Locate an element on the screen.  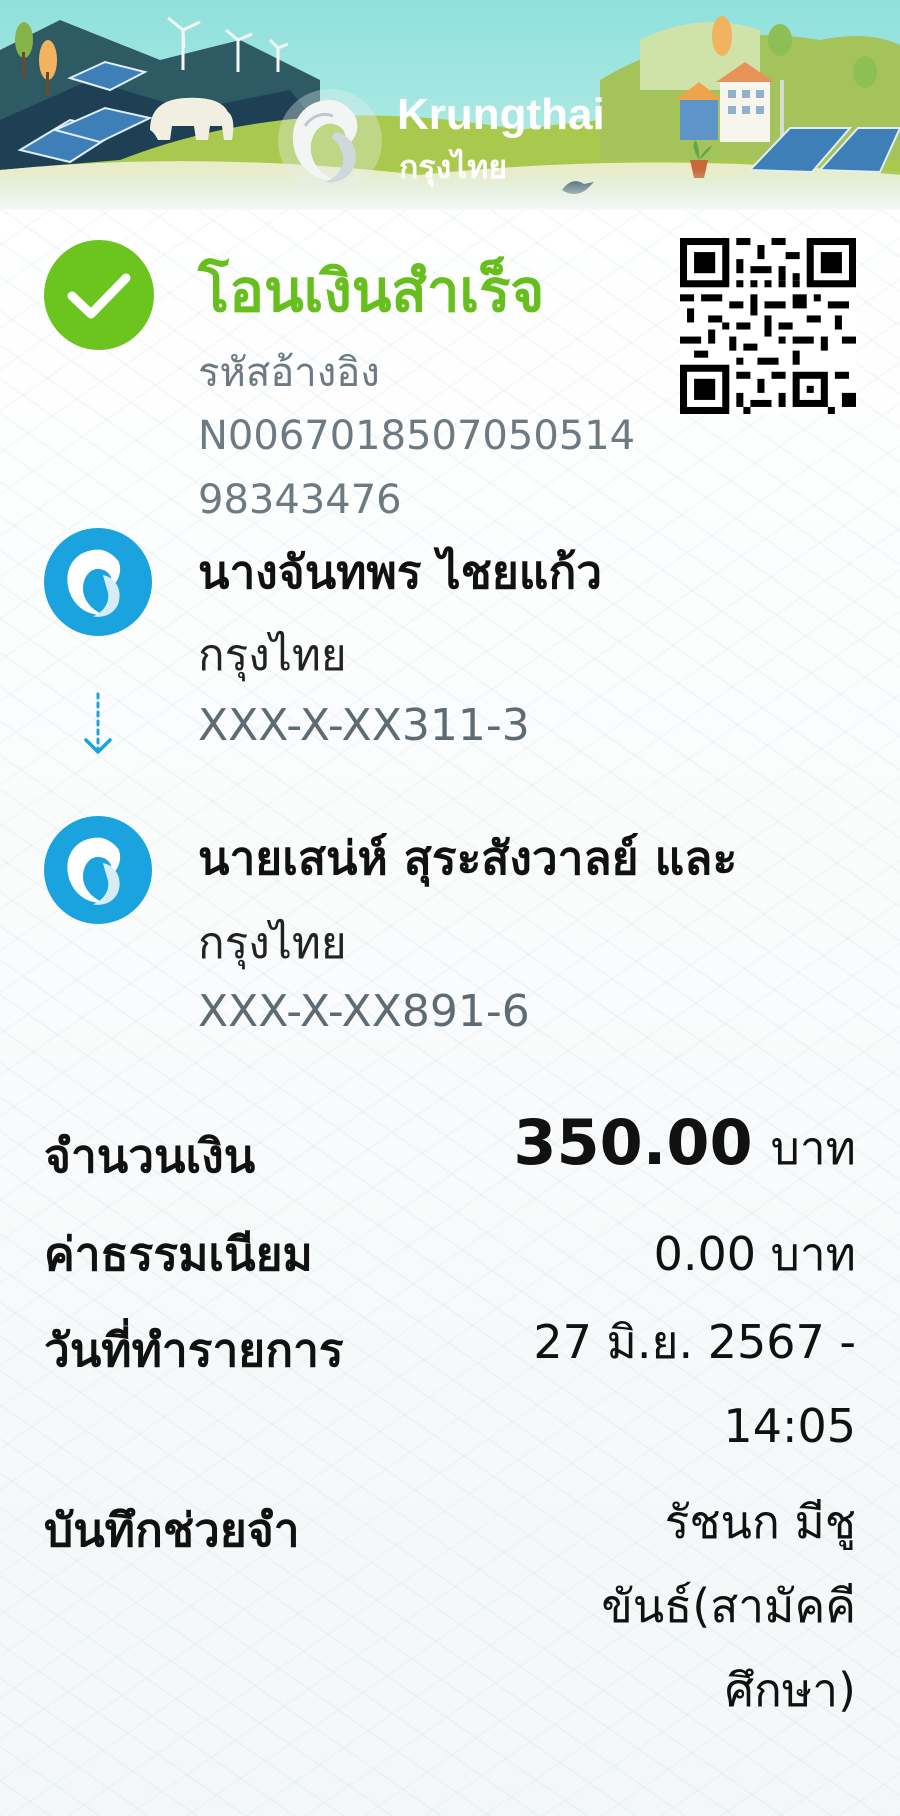
amount-value-group: 350.00 บาท is located at coordinates (684, 1145).